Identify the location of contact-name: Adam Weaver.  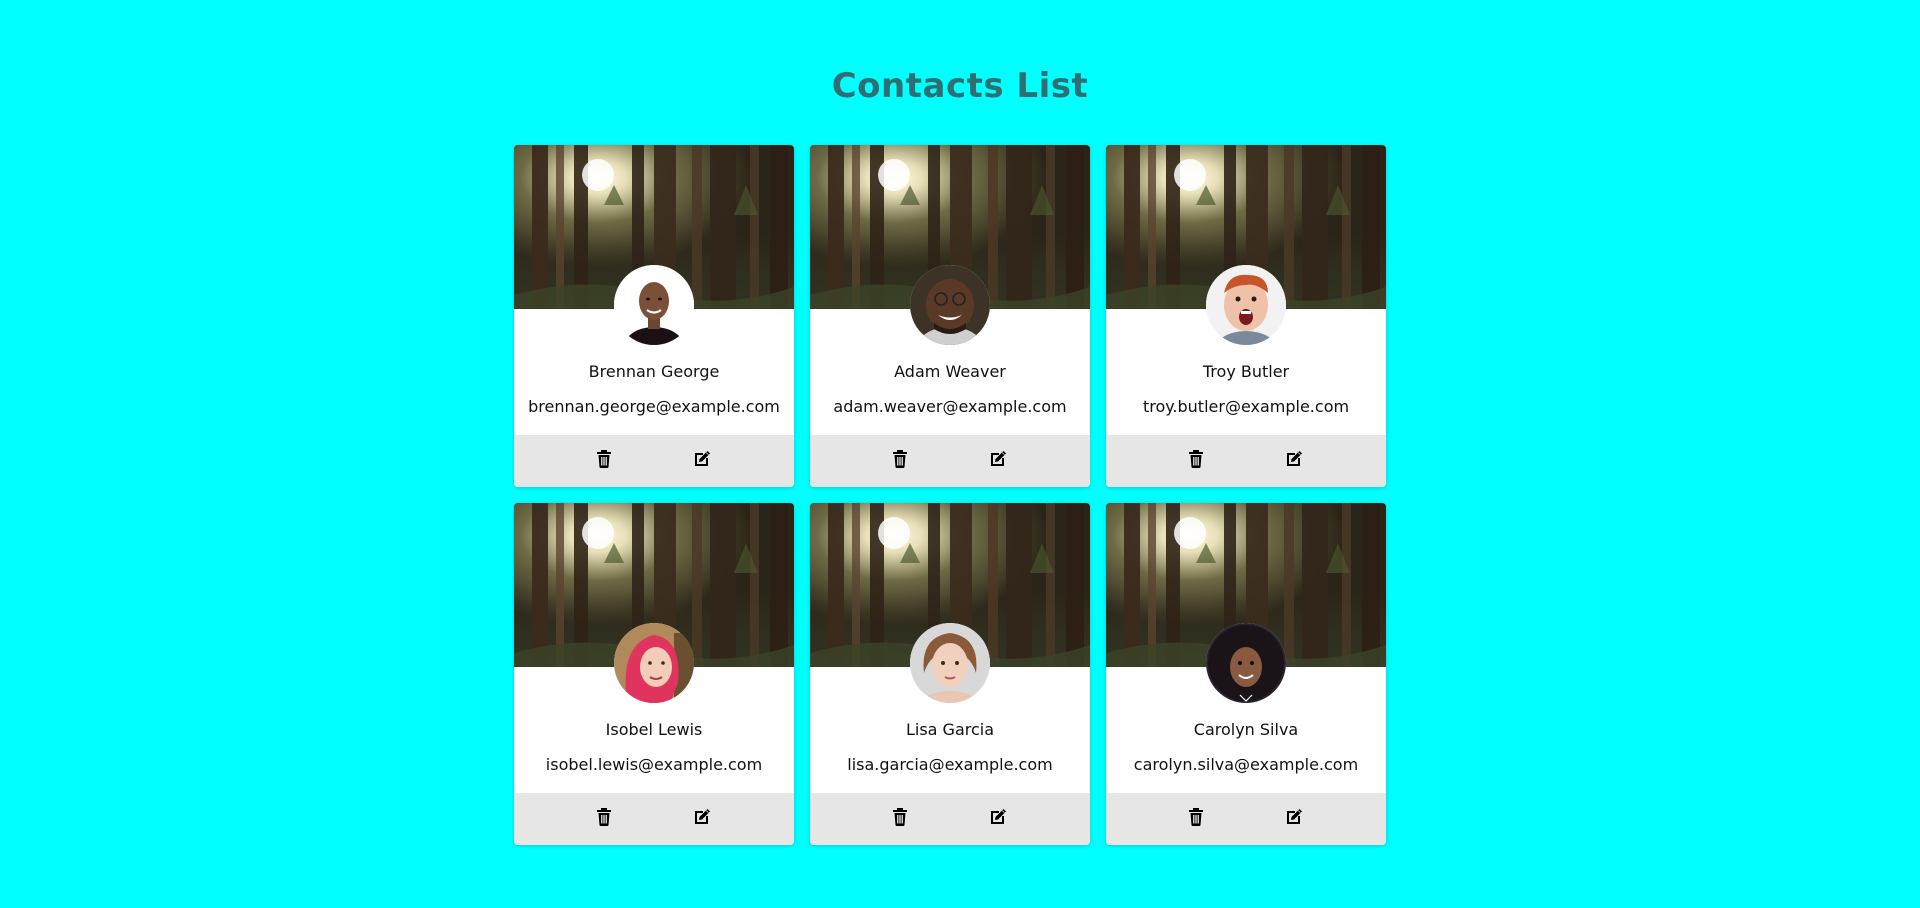
(950, 371).